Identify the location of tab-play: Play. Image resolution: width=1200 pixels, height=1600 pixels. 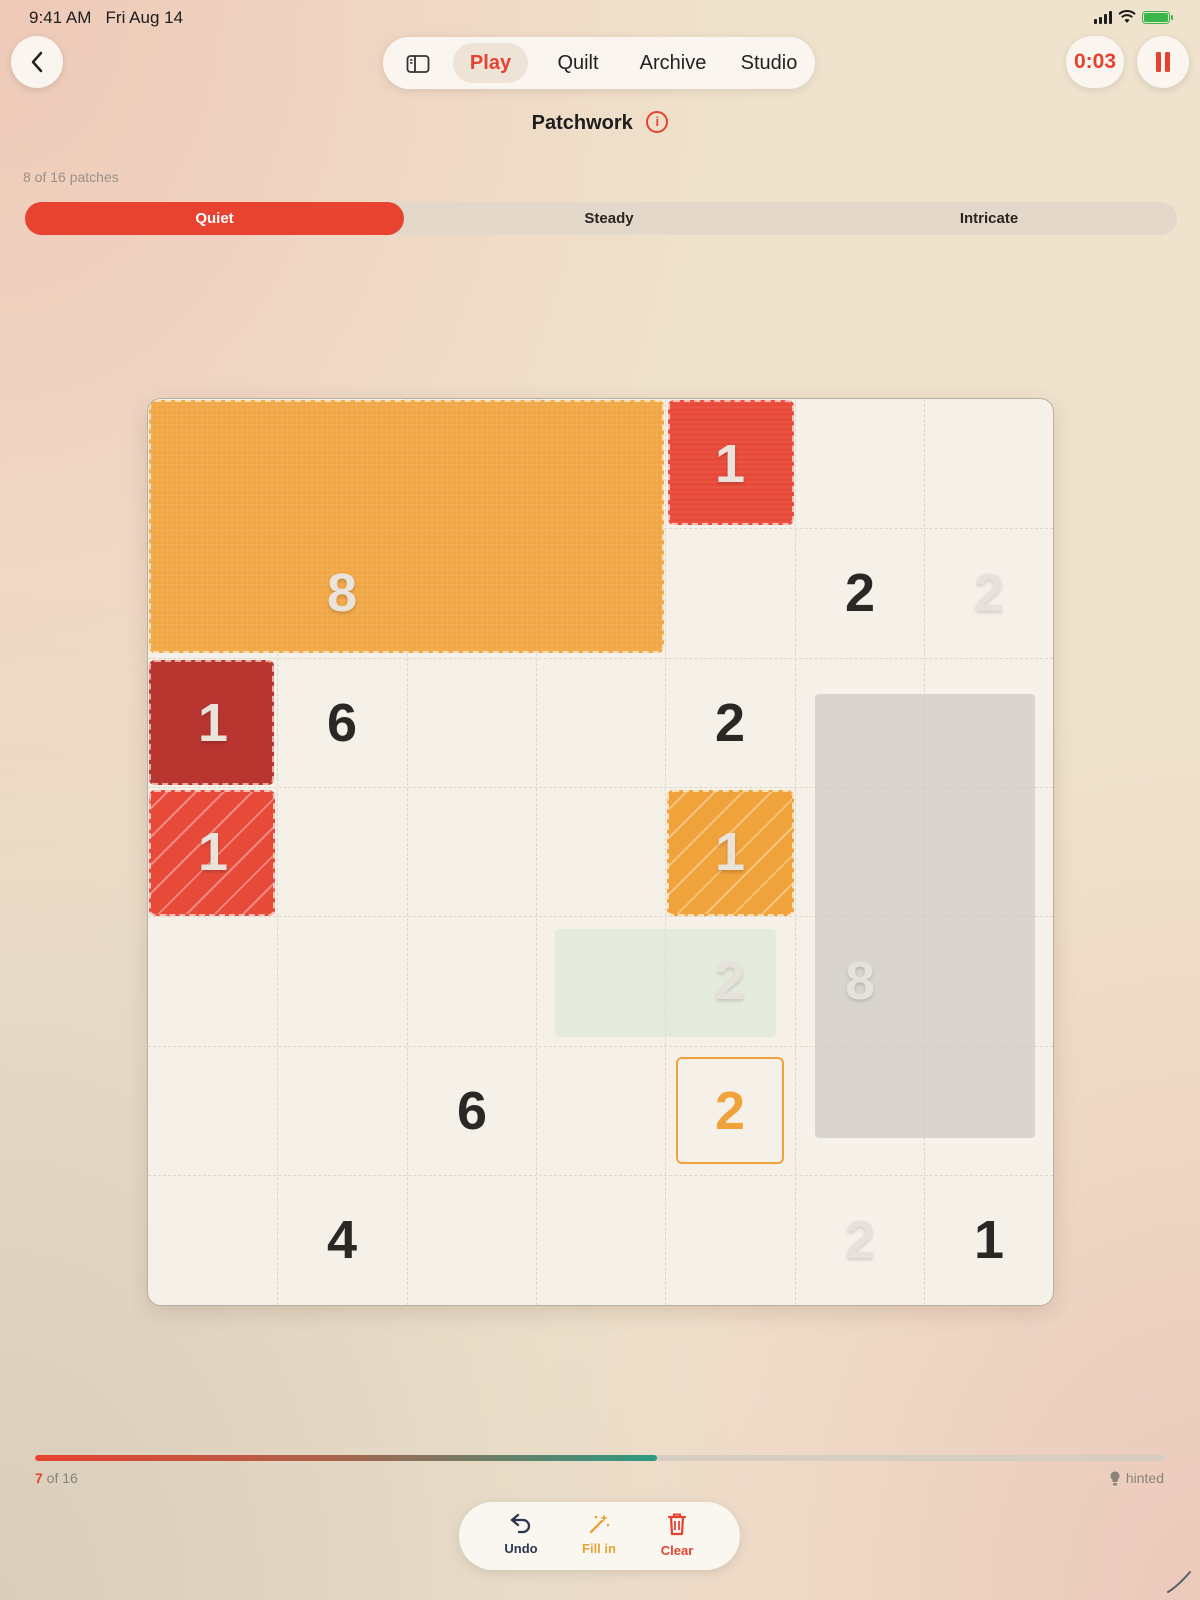
(490, 63).